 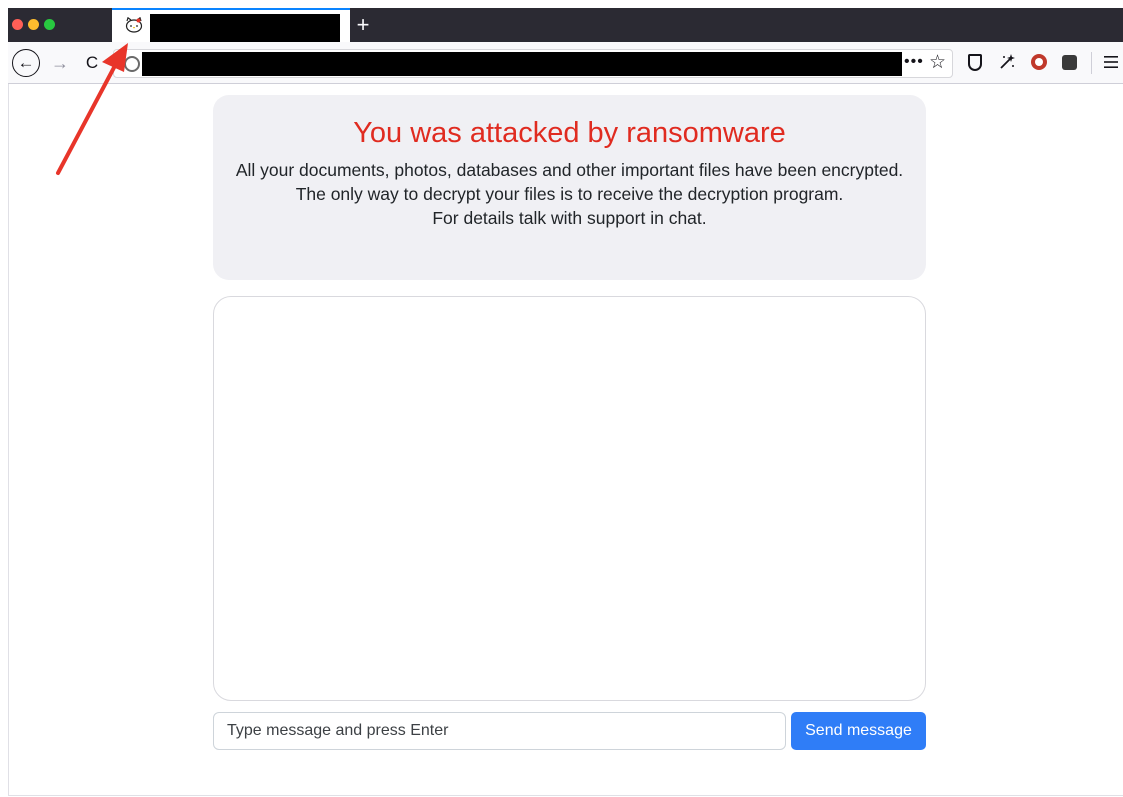 I want to click on shield-icon, so click(x=975, y=62).